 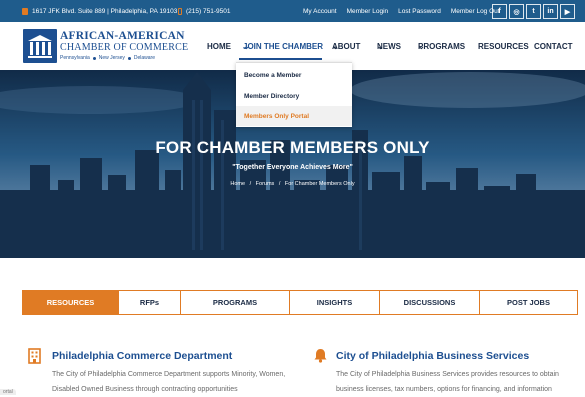 I want to click on instagram-icon: ◎, so click(x=516, y=11).